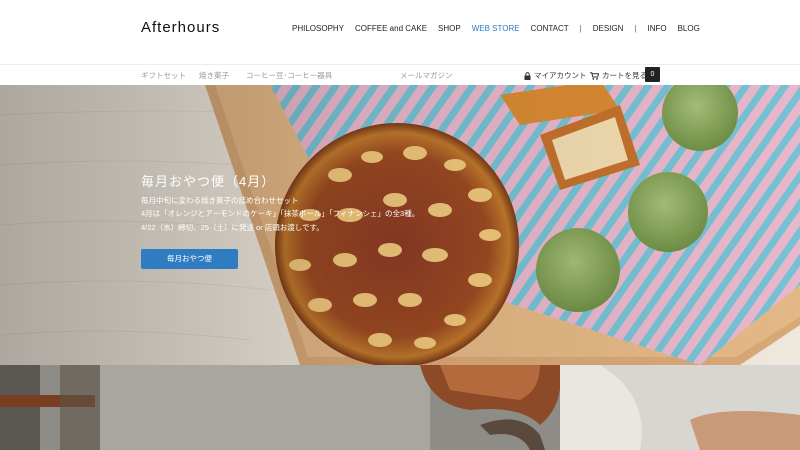 The width and height of the screenshot is (800, 450). I want to click on subnav-gift-set: ギフトセット, so click(163, 75).